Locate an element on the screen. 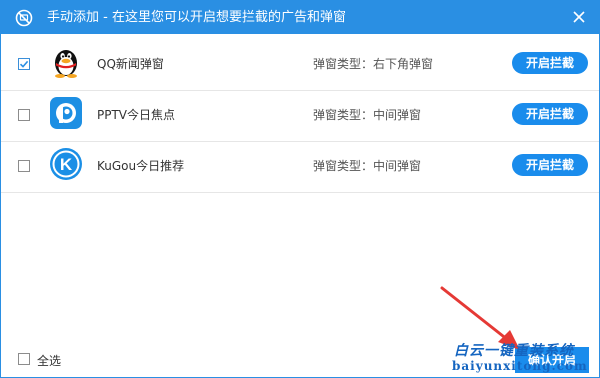  select-all-label: 全选 is located at coordinates (49, 360).